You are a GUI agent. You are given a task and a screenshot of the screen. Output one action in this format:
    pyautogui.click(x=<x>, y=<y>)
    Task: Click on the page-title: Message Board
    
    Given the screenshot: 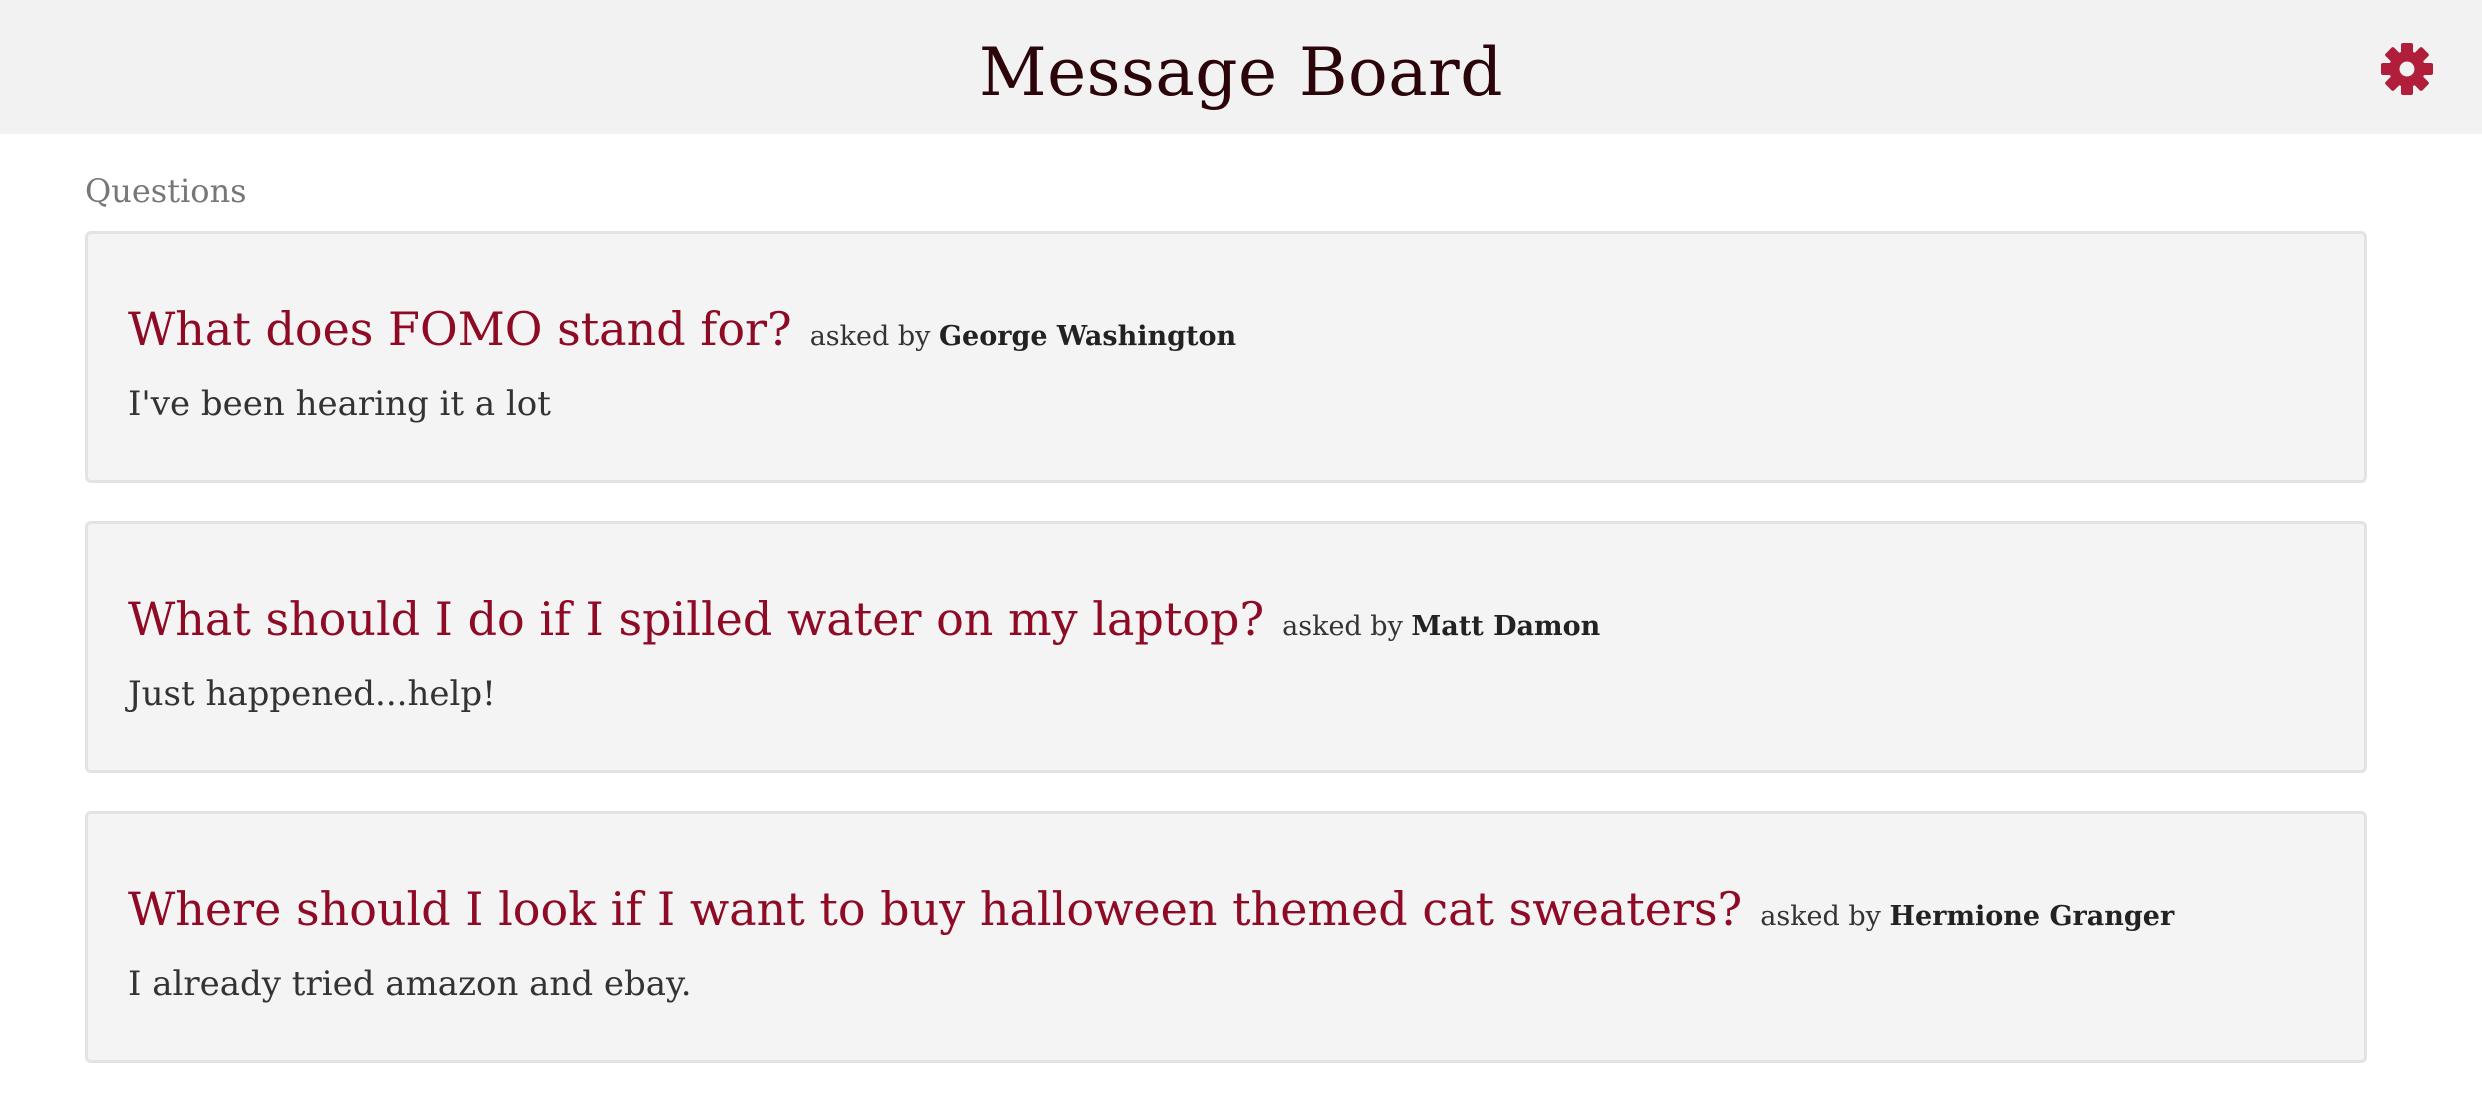 What is the action you would take?
    pyautogui.click(x=1241, y=72)
    